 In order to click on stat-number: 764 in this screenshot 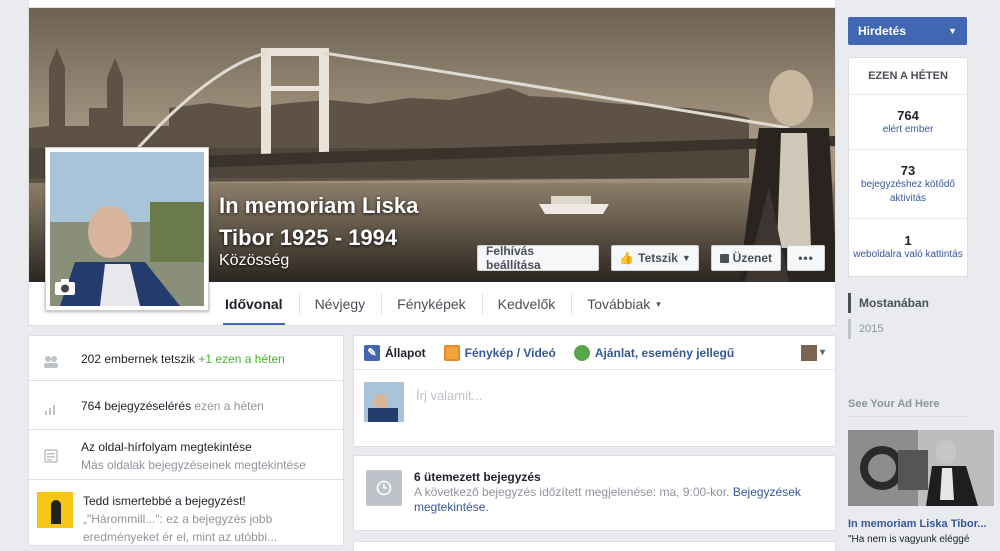, I will do `click(908, 115)`.